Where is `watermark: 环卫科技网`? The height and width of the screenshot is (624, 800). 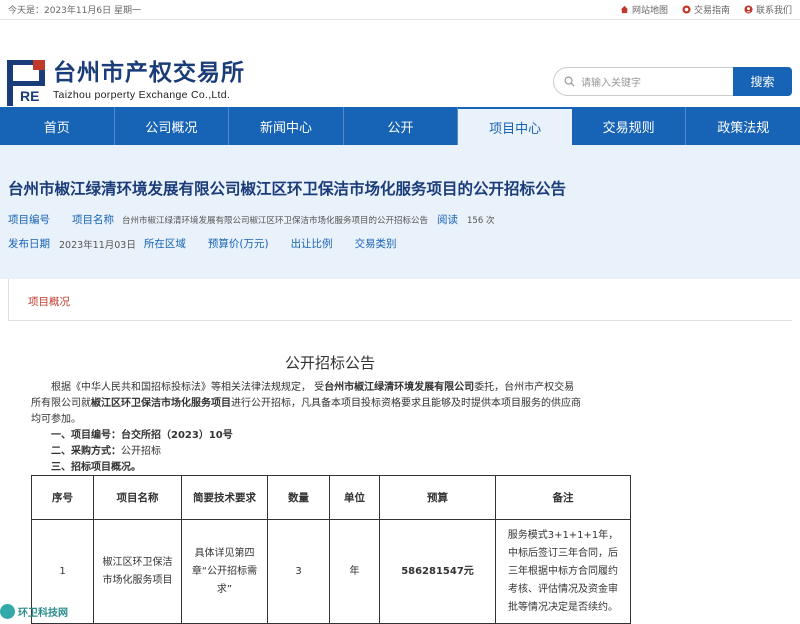 watermark: 环卫科技网 is located at coordinates (34, 611).